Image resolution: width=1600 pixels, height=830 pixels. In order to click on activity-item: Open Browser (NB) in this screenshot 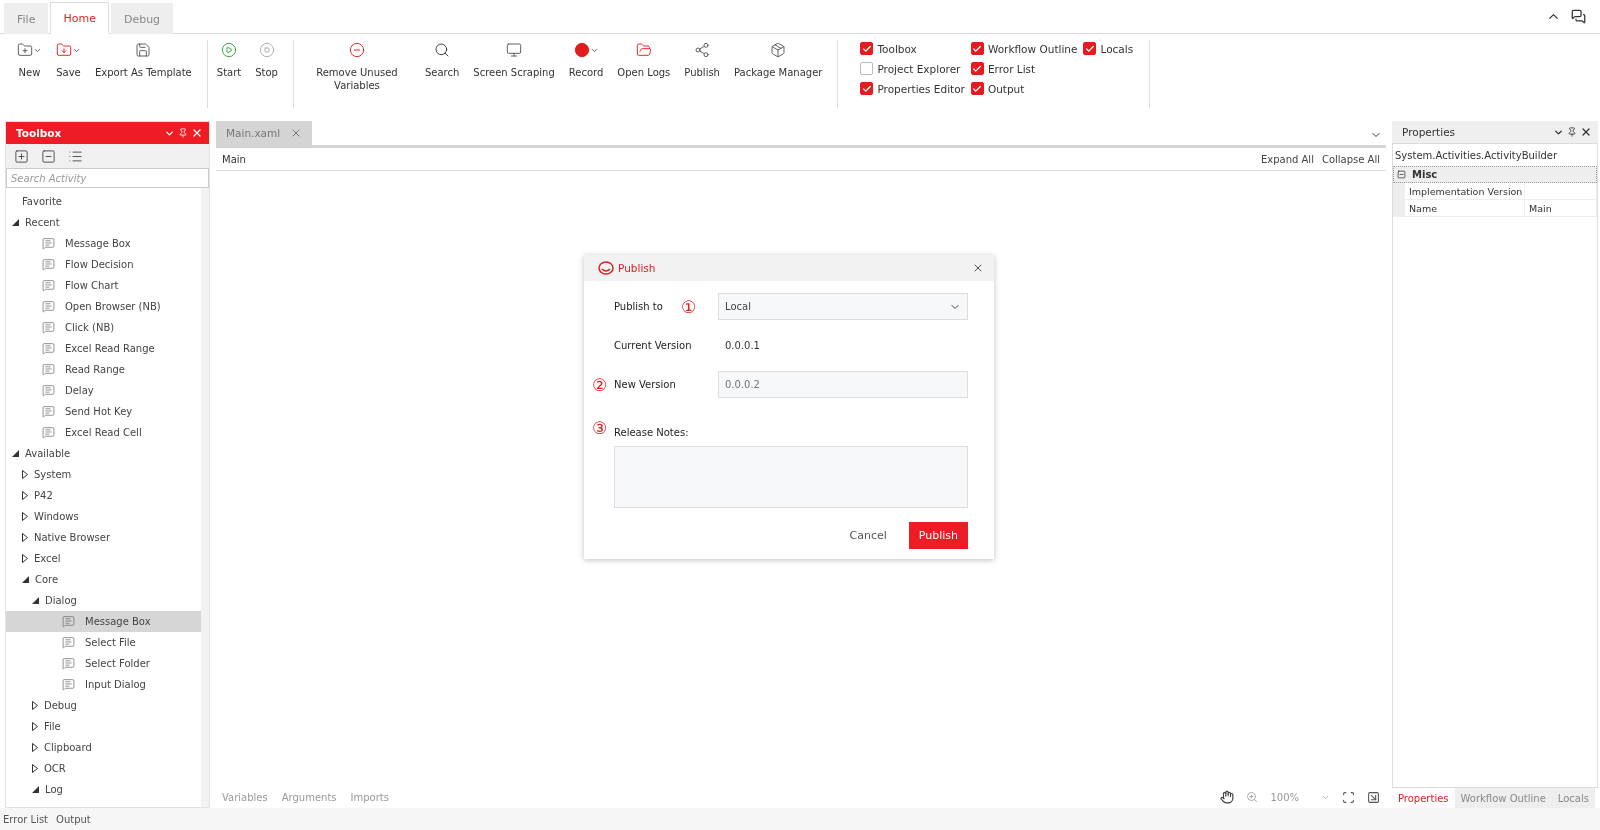, I will do `click(103, 306)`.